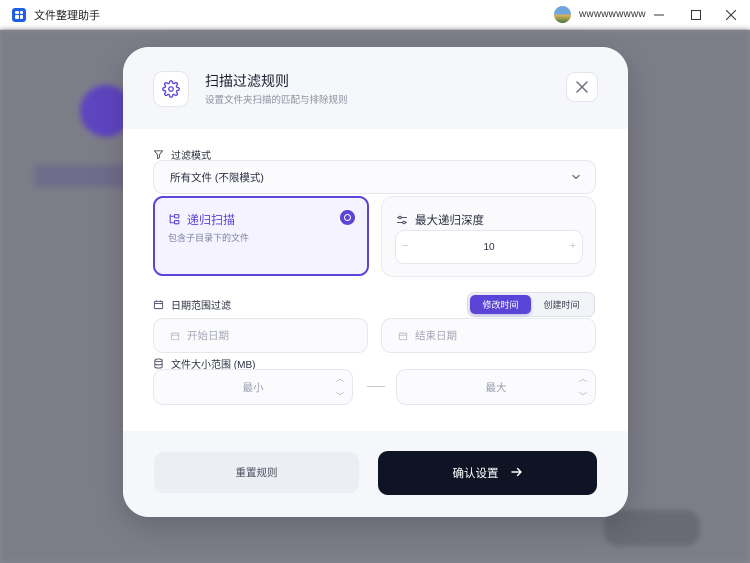  I want to click on close-dialog-button, so click(582, 87).